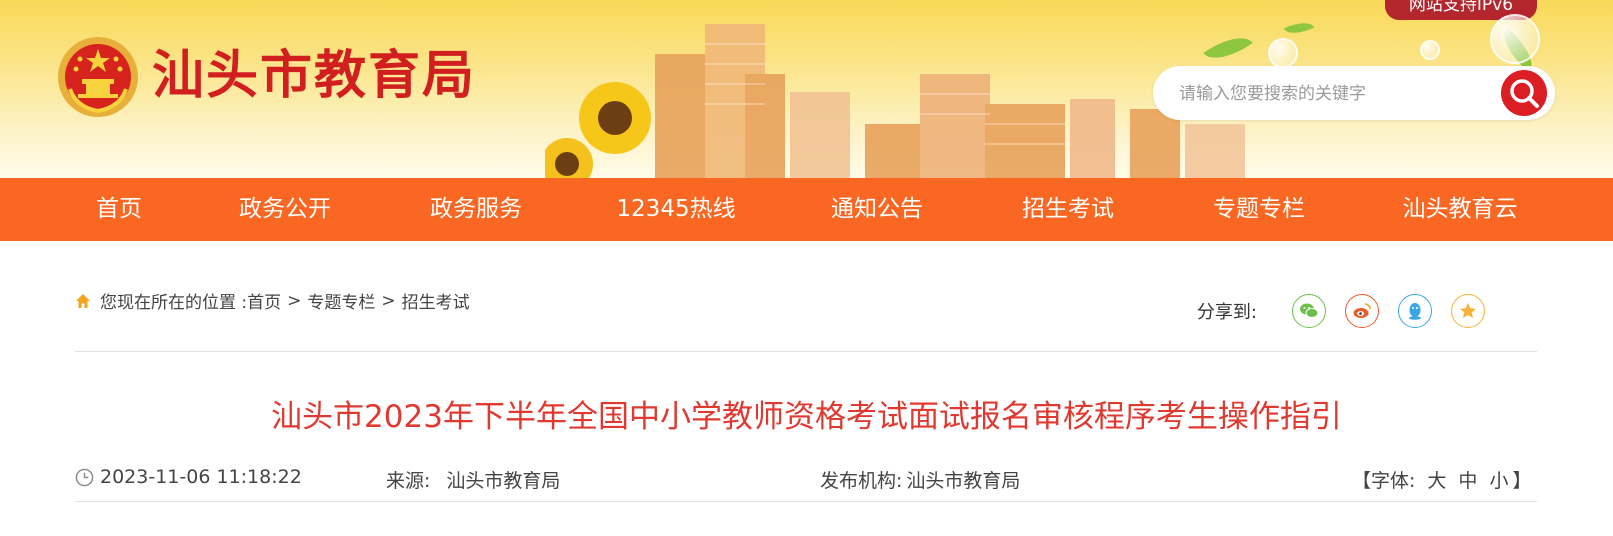  I want to click on nav-item-government-affairs: 政务公开, so click(285, 209).